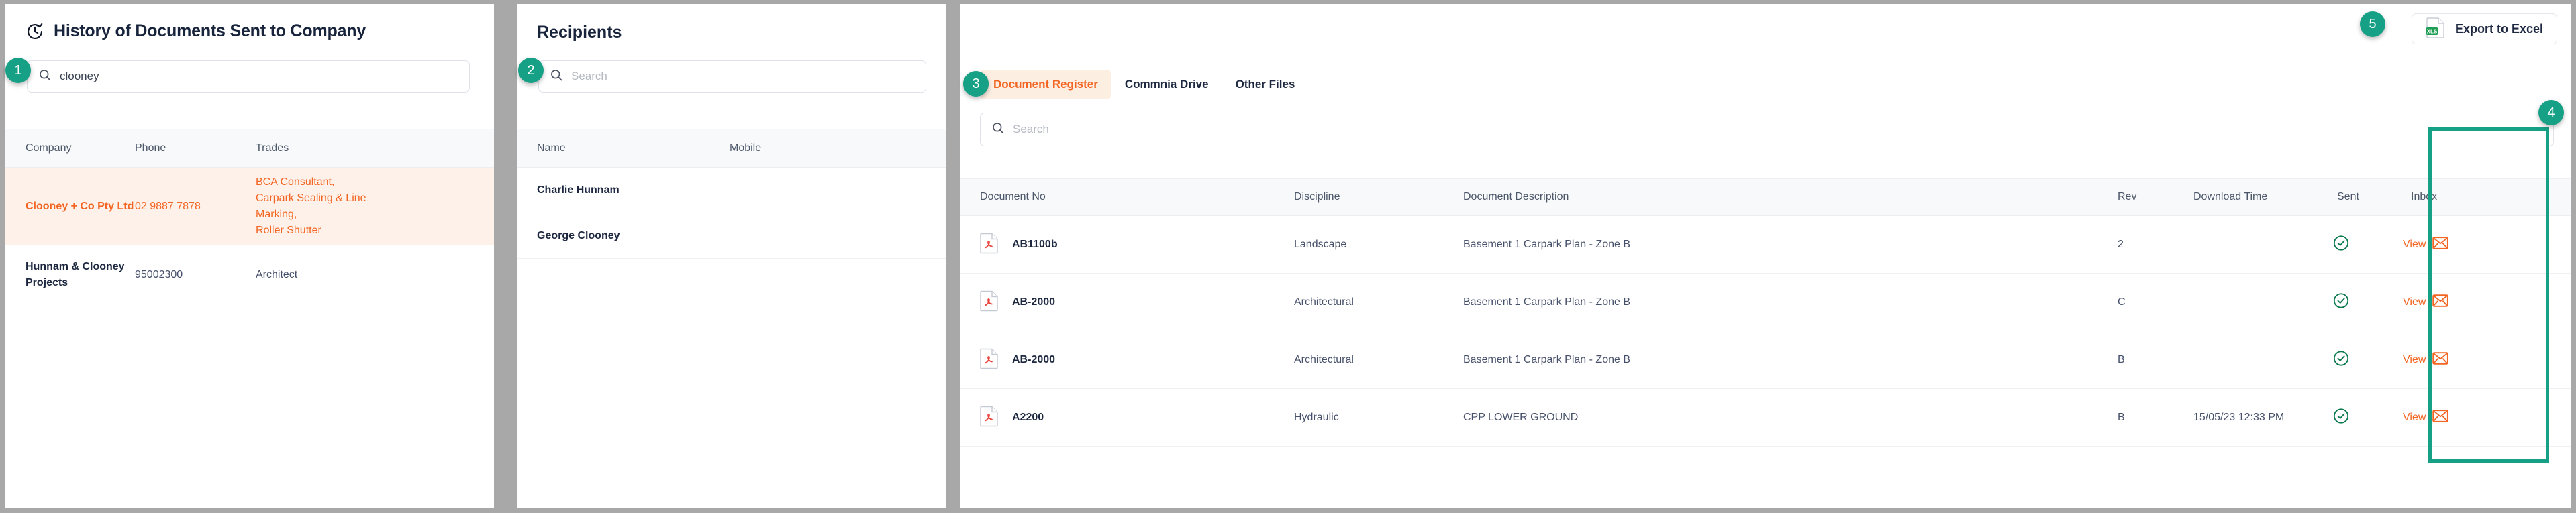 The image size is (2576, 513). I want to click on col-mobile: Mobile, so click(746, 148).